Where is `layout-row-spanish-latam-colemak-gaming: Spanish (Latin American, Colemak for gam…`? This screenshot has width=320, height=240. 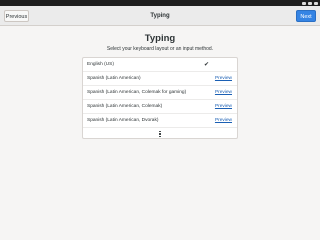 layout-row-spanish-latam-colemak-gaming: Spanish (Latin American, Colemak for gam… is located at coordinates (160, 93).